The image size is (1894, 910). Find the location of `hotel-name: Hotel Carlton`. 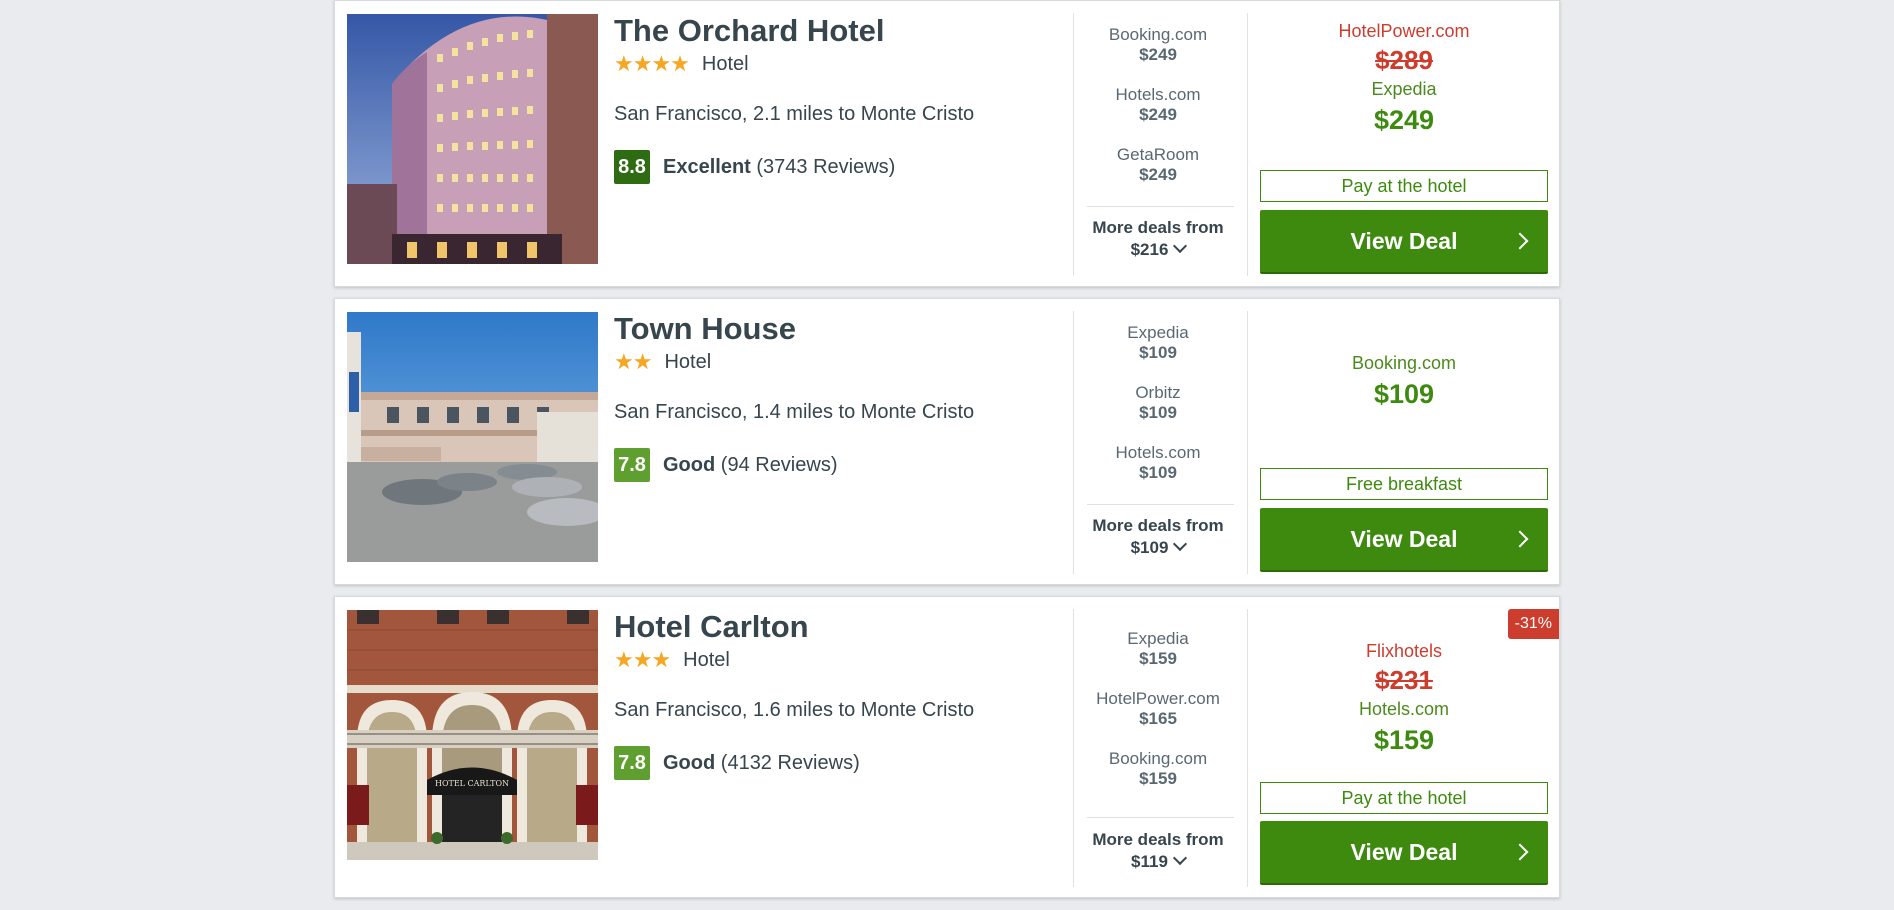

hotel-name: Hotel Carlton is located at coordinates (834, 627).